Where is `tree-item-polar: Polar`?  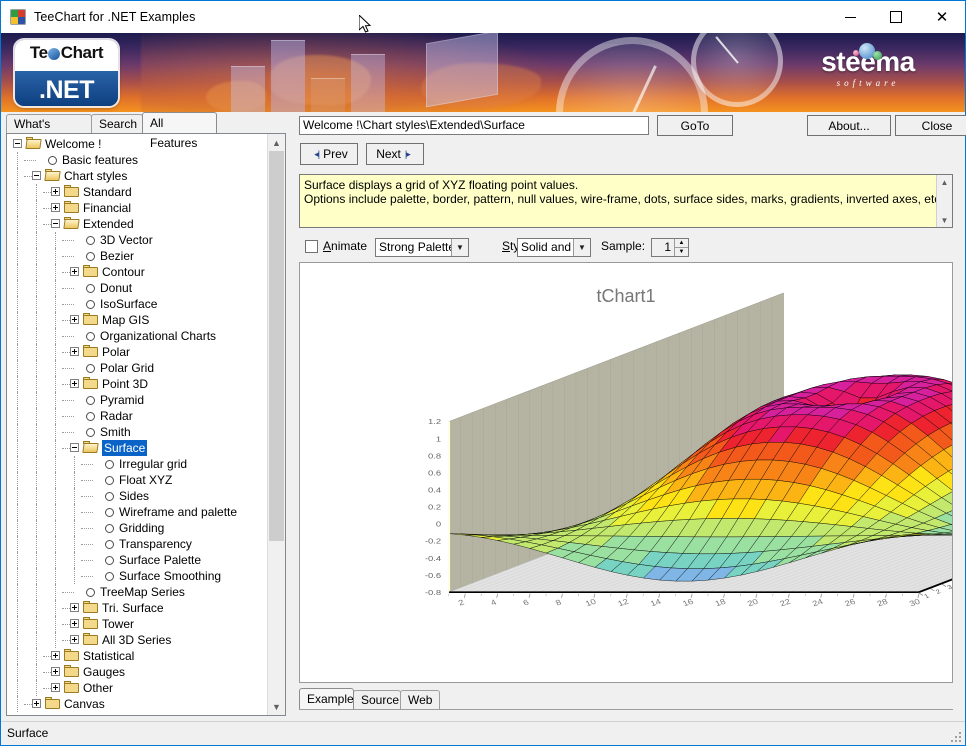
tree-item-polar: Polar is located at coordinates (137, 352).